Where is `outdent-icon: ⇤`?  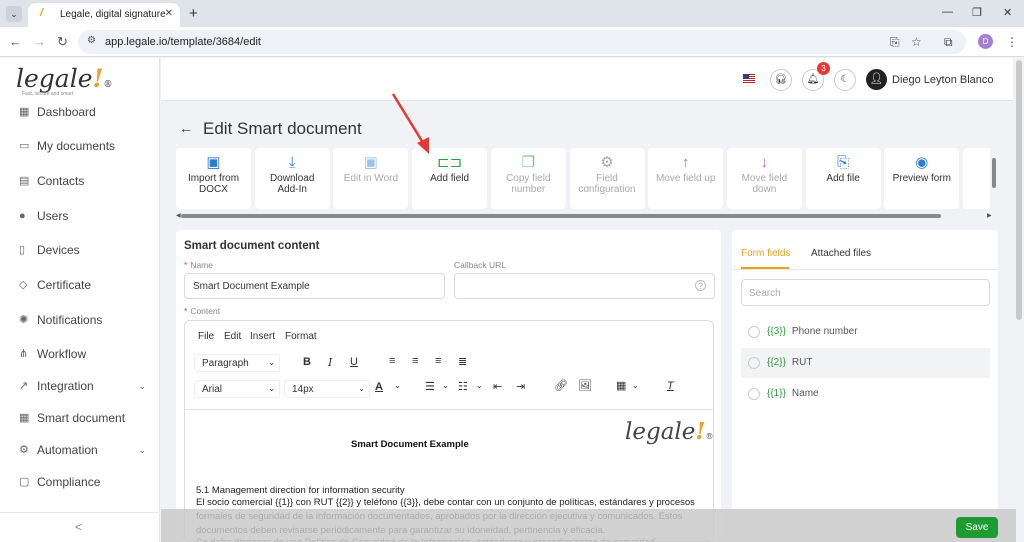 outdent-icon: ⇤ is located at coordinates (497, 386).